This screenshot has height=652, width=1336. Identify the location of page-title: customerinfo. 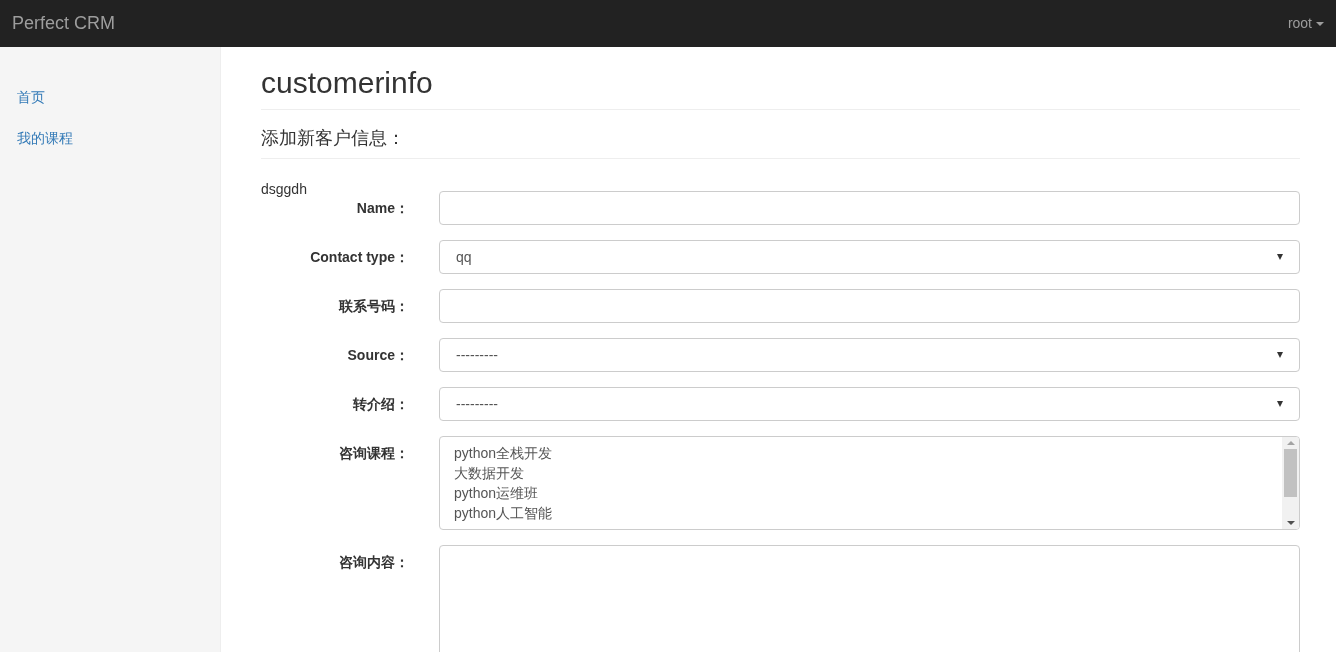
(347, 83).